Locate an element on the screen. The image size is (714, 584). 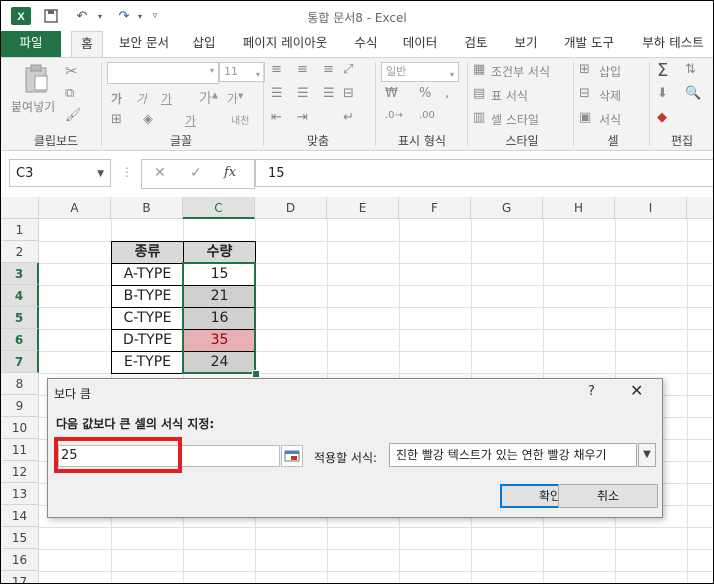
cancel-button: 취소 is located at coordinates (608, 496).